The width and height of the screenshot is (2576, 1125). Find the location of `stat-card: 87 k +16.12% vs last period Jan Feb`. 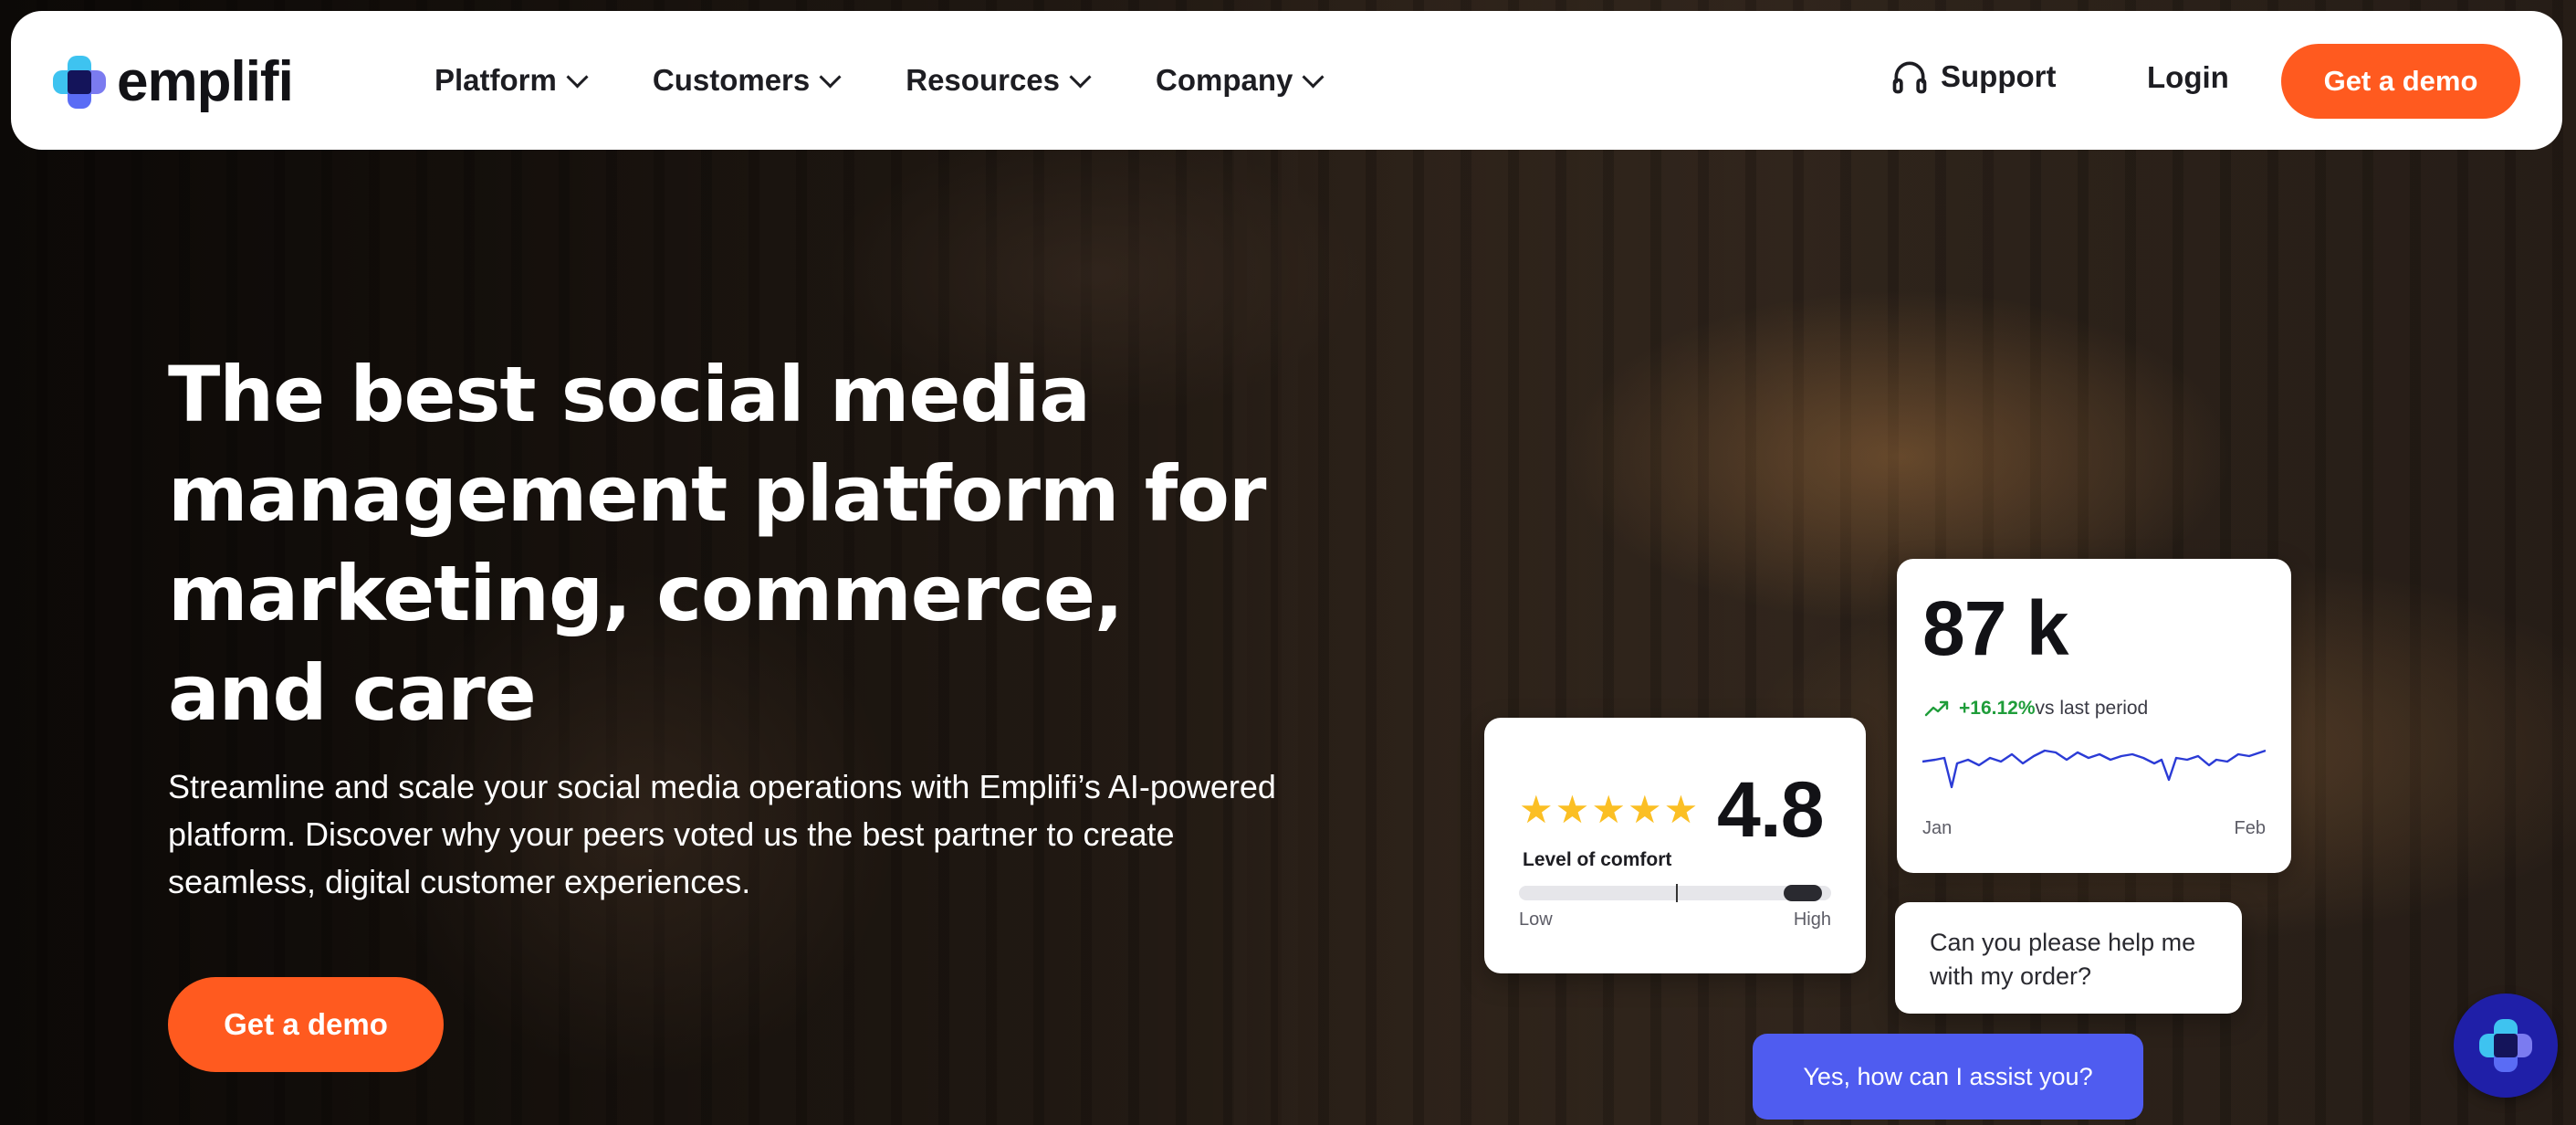

stat-card: 87 k +16.12% vs last period Jan Feb is located at coordinates (2094, 716).